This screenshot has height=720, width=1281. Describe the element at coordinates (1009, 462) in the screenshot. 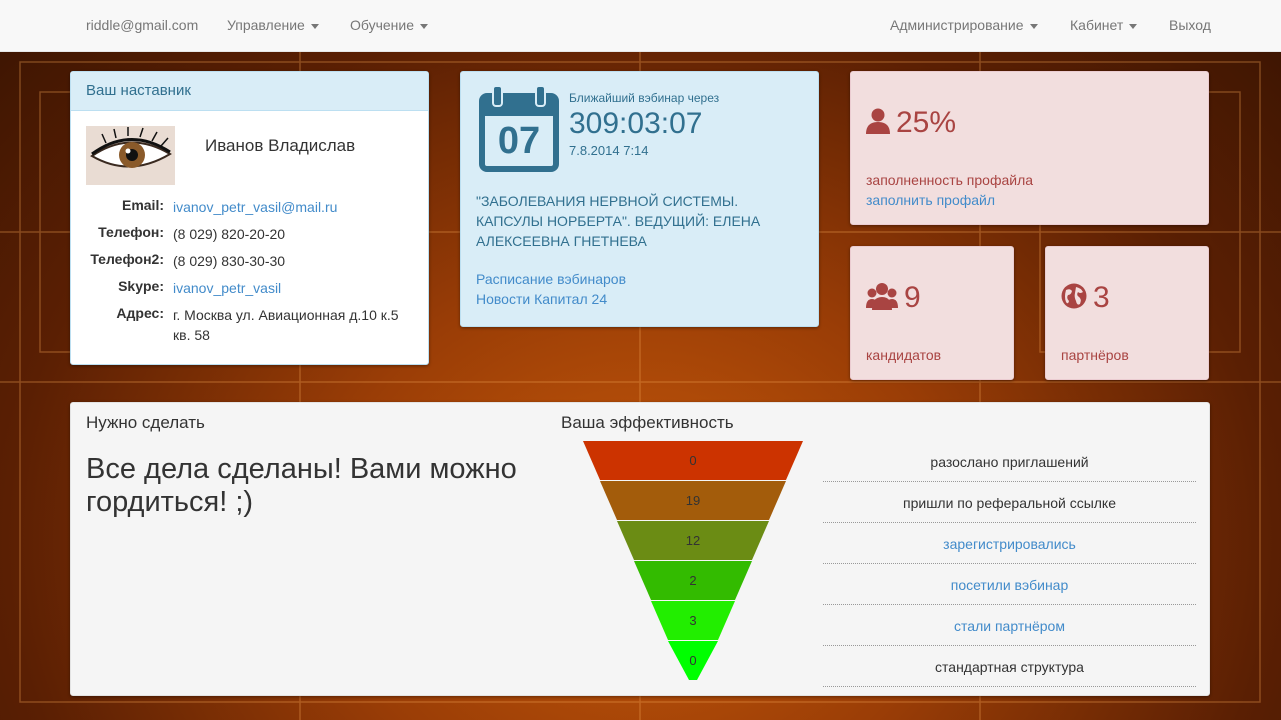

I see `efficiency-legend-item: разослано приглашений` at that location.